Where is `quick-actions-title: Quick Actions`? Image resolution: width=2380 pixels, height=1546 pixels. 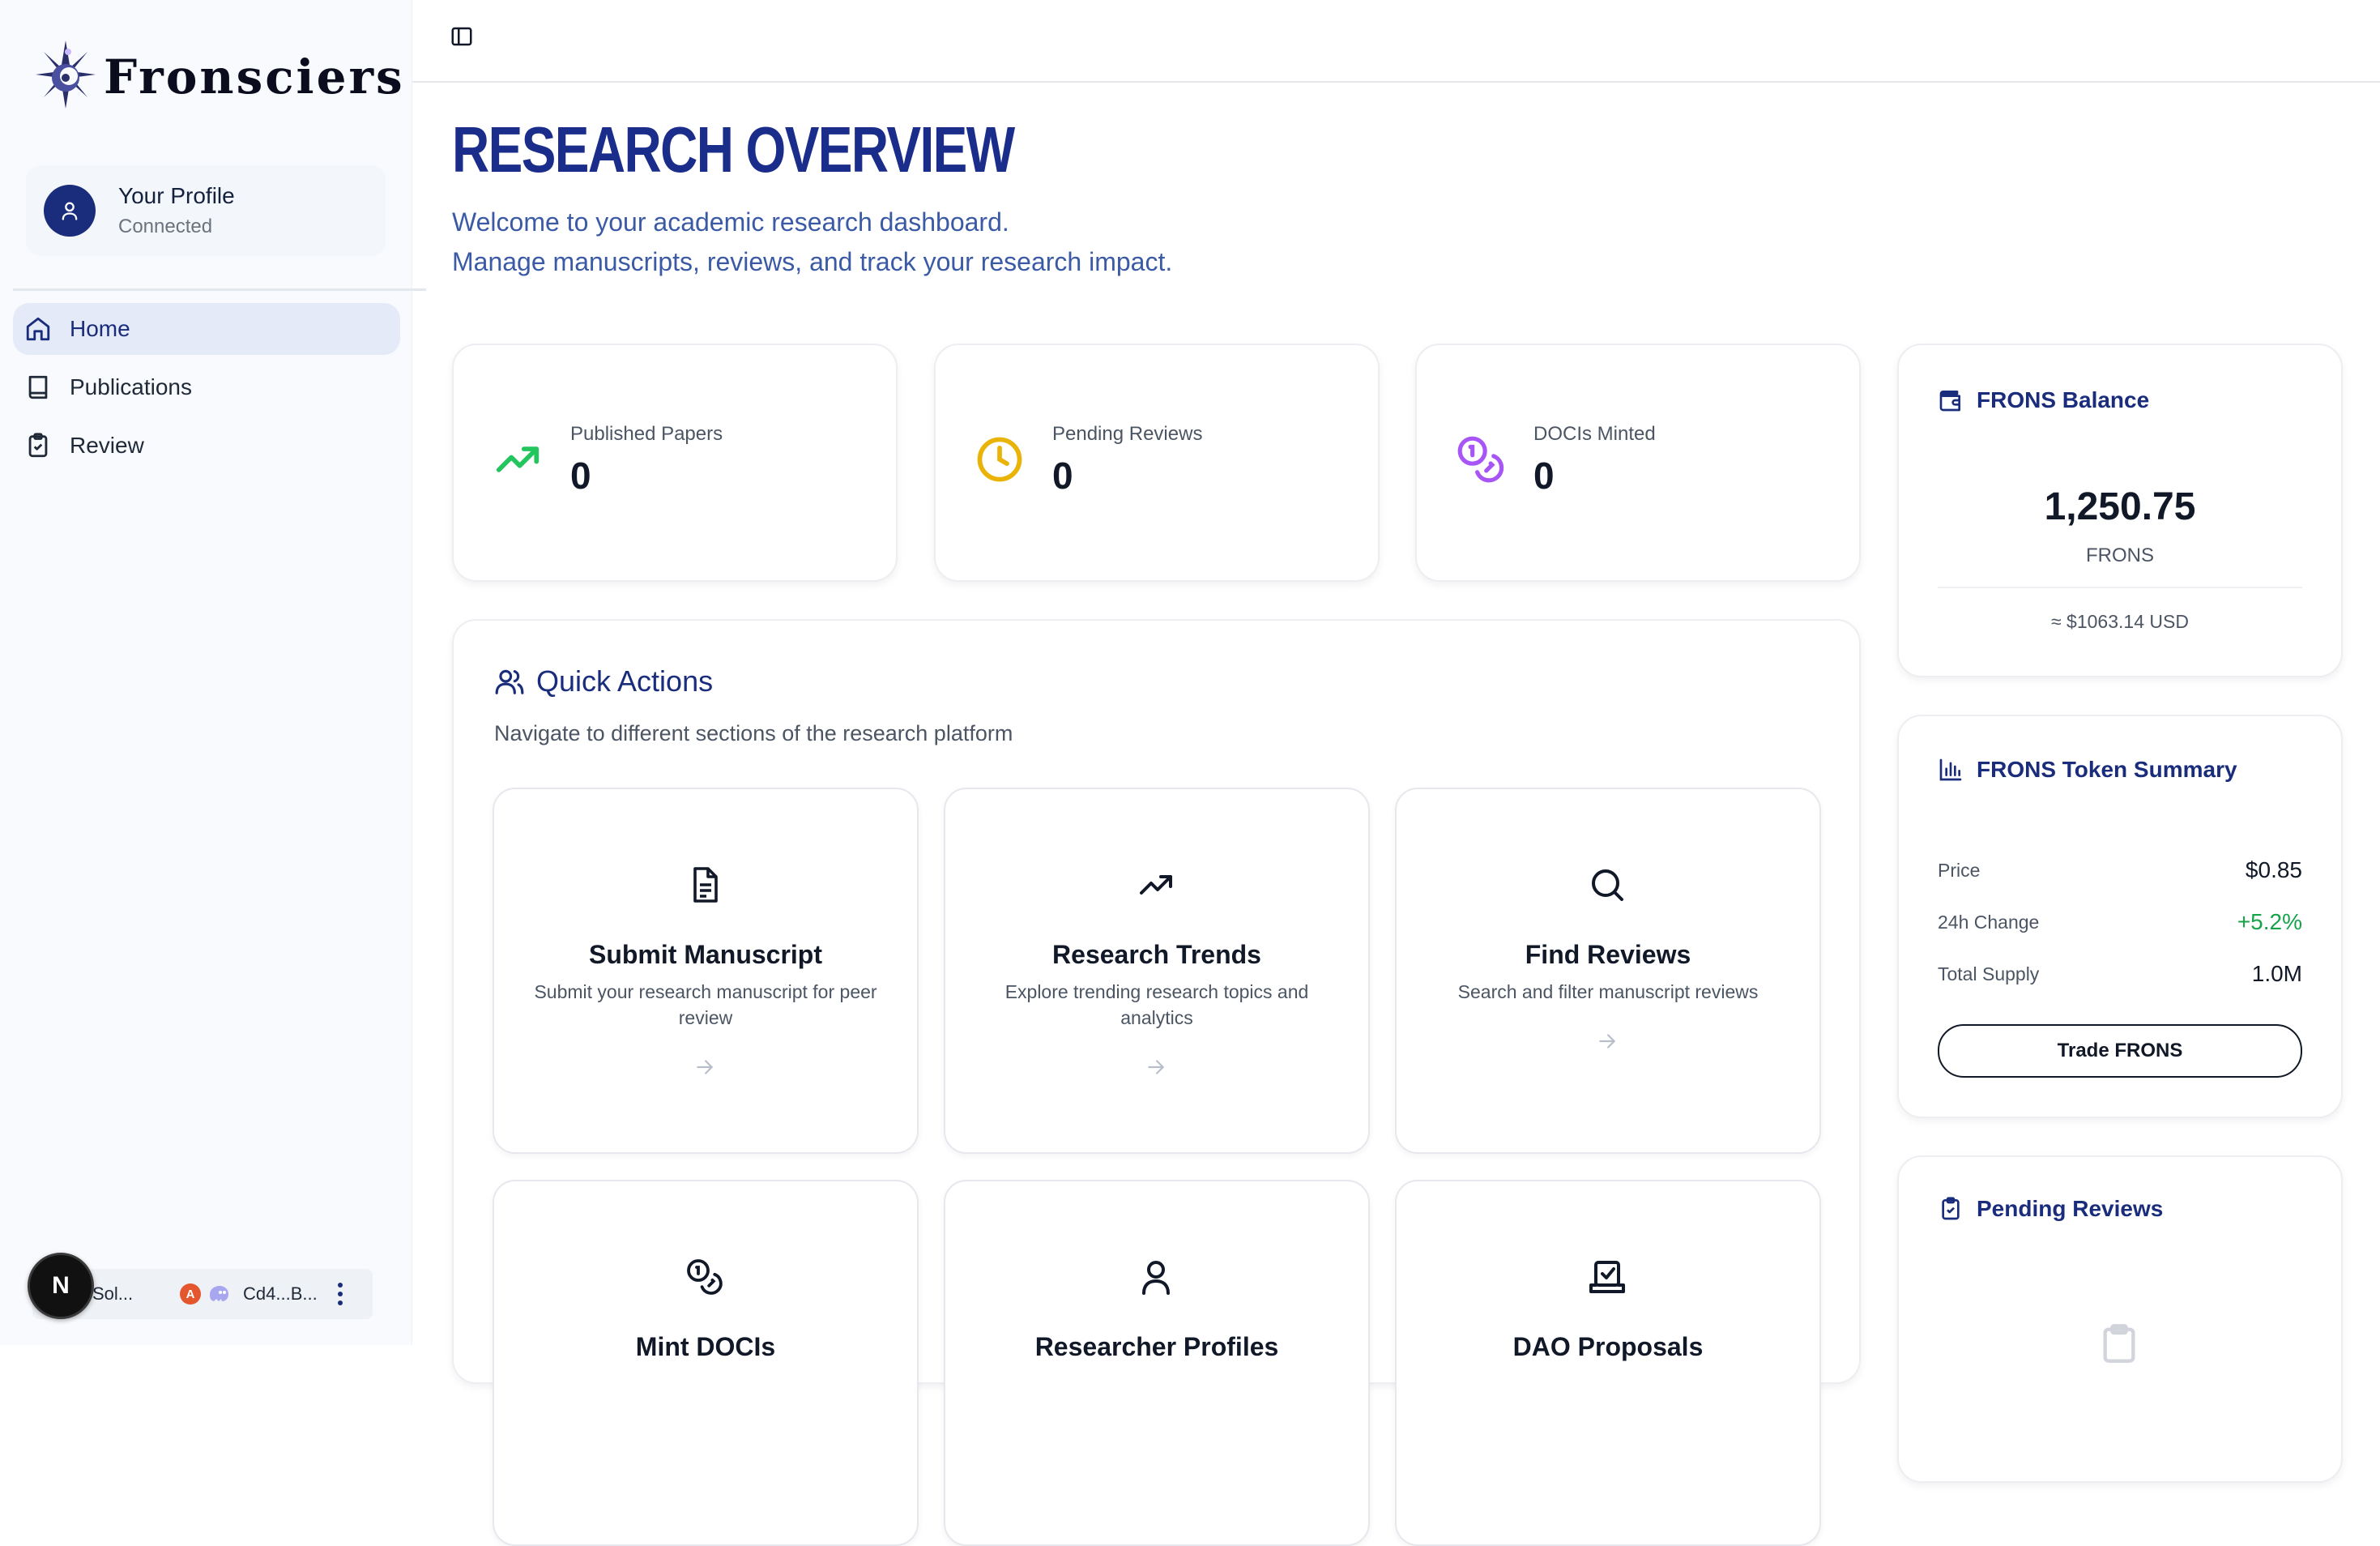 quick-actions-title: Quick Actions is located at coordinates (625, 681).